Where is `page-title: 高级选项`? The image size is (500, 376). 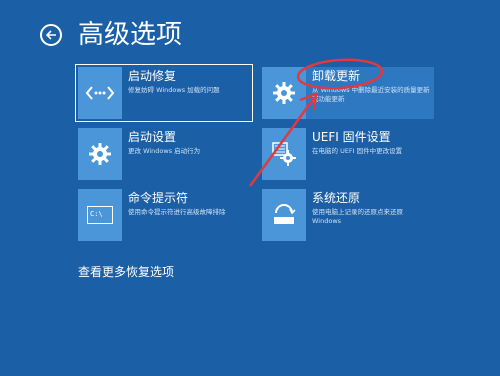 page-title: 高级选项 is located at coordinates (130, 35).